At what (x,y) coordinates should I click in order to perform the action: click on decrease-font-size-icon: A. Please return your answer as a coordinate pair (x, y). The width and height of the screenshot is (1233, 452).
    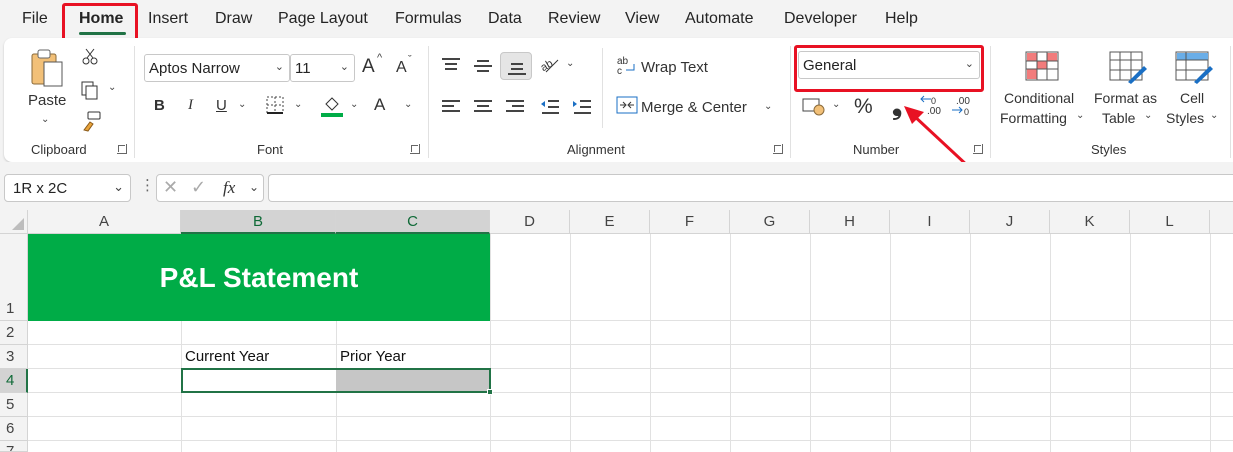
    Looking at the image, I should click on (401, 68).